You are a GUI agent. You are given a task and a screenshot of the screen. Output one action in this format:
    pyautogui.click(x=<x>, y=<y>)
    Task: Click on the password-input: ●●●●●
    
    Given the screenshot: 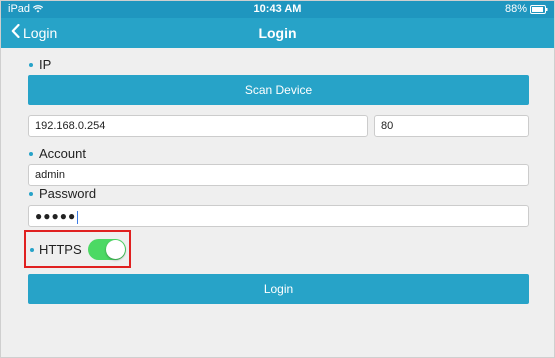 What is the action you would take?
    pyautogui.click(x=278, y=216)
    